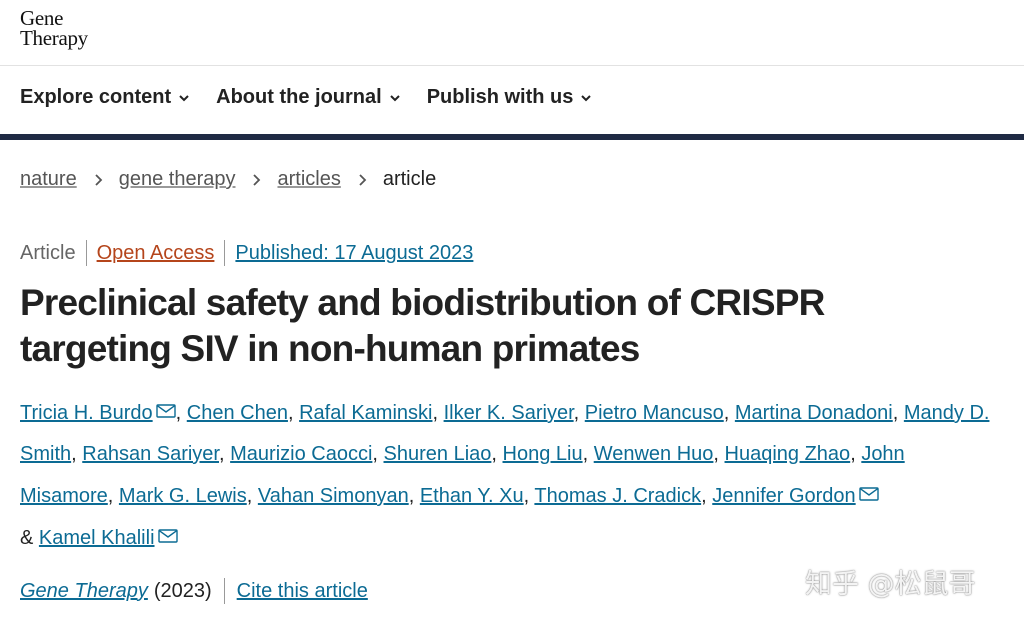  Describe the element at coordinates (330, 348) in the screenshot. I see `article-title-line-2: targeting SIV in non-human primates` at that location.